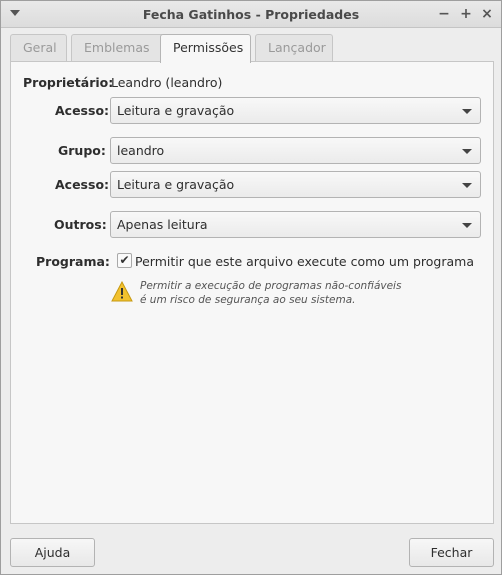  What do you see at coordinates (295, 150) in the screenshot?
I see `group-dropdown: leandro` at bounding box center [295, 150].